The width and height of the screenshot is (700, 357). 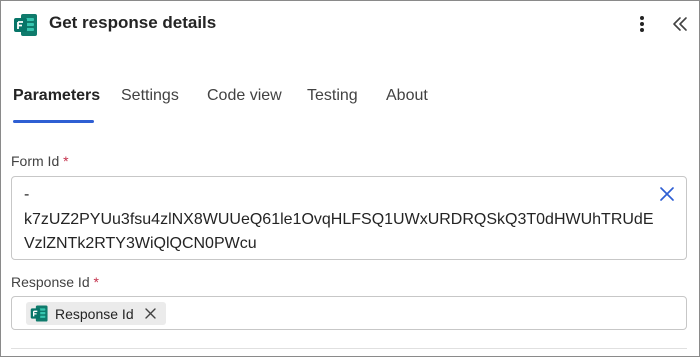 I want to click on response-id-label: Response Id *, so click(x=55, y=282).